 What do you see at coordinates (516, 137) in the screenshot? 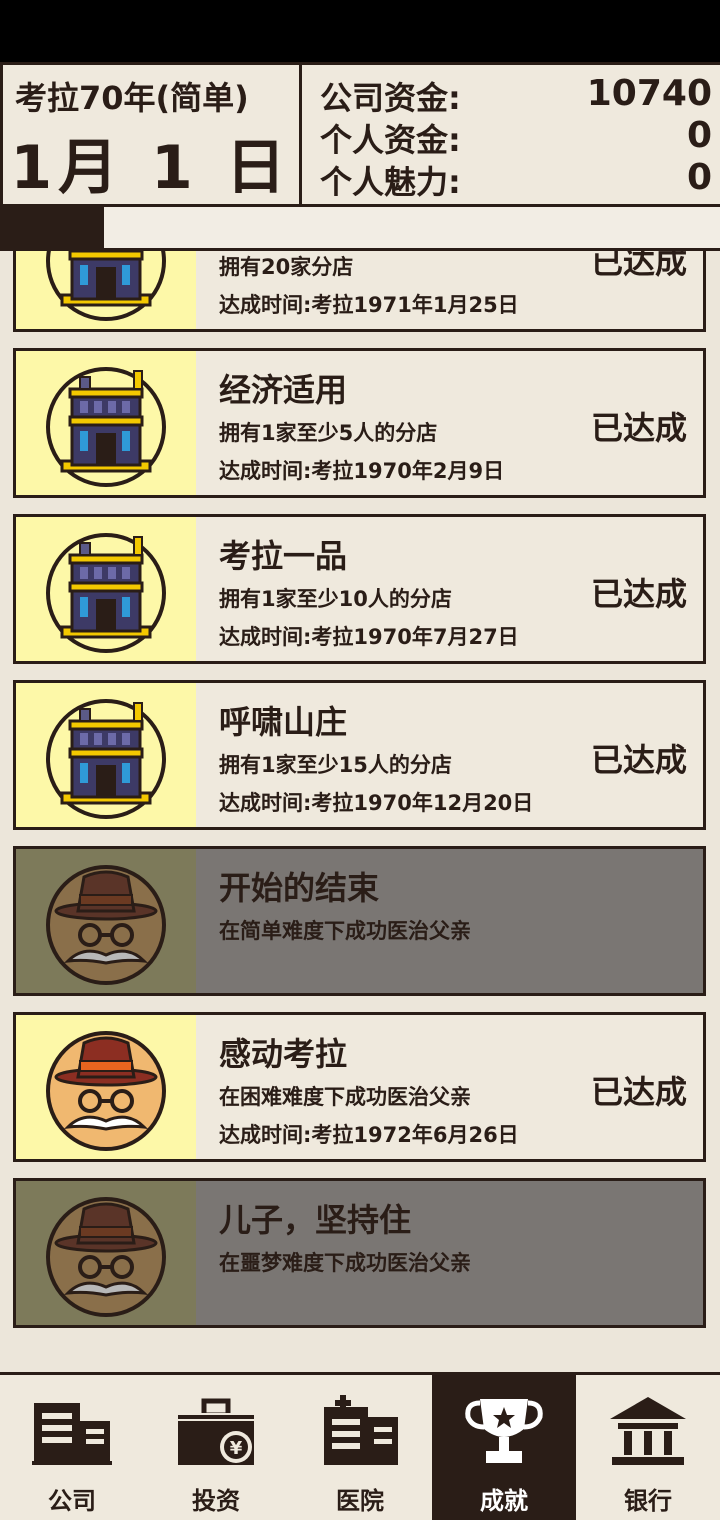
I see `personal-funds: 个人资金: 0` at bounding box center [516, 137].